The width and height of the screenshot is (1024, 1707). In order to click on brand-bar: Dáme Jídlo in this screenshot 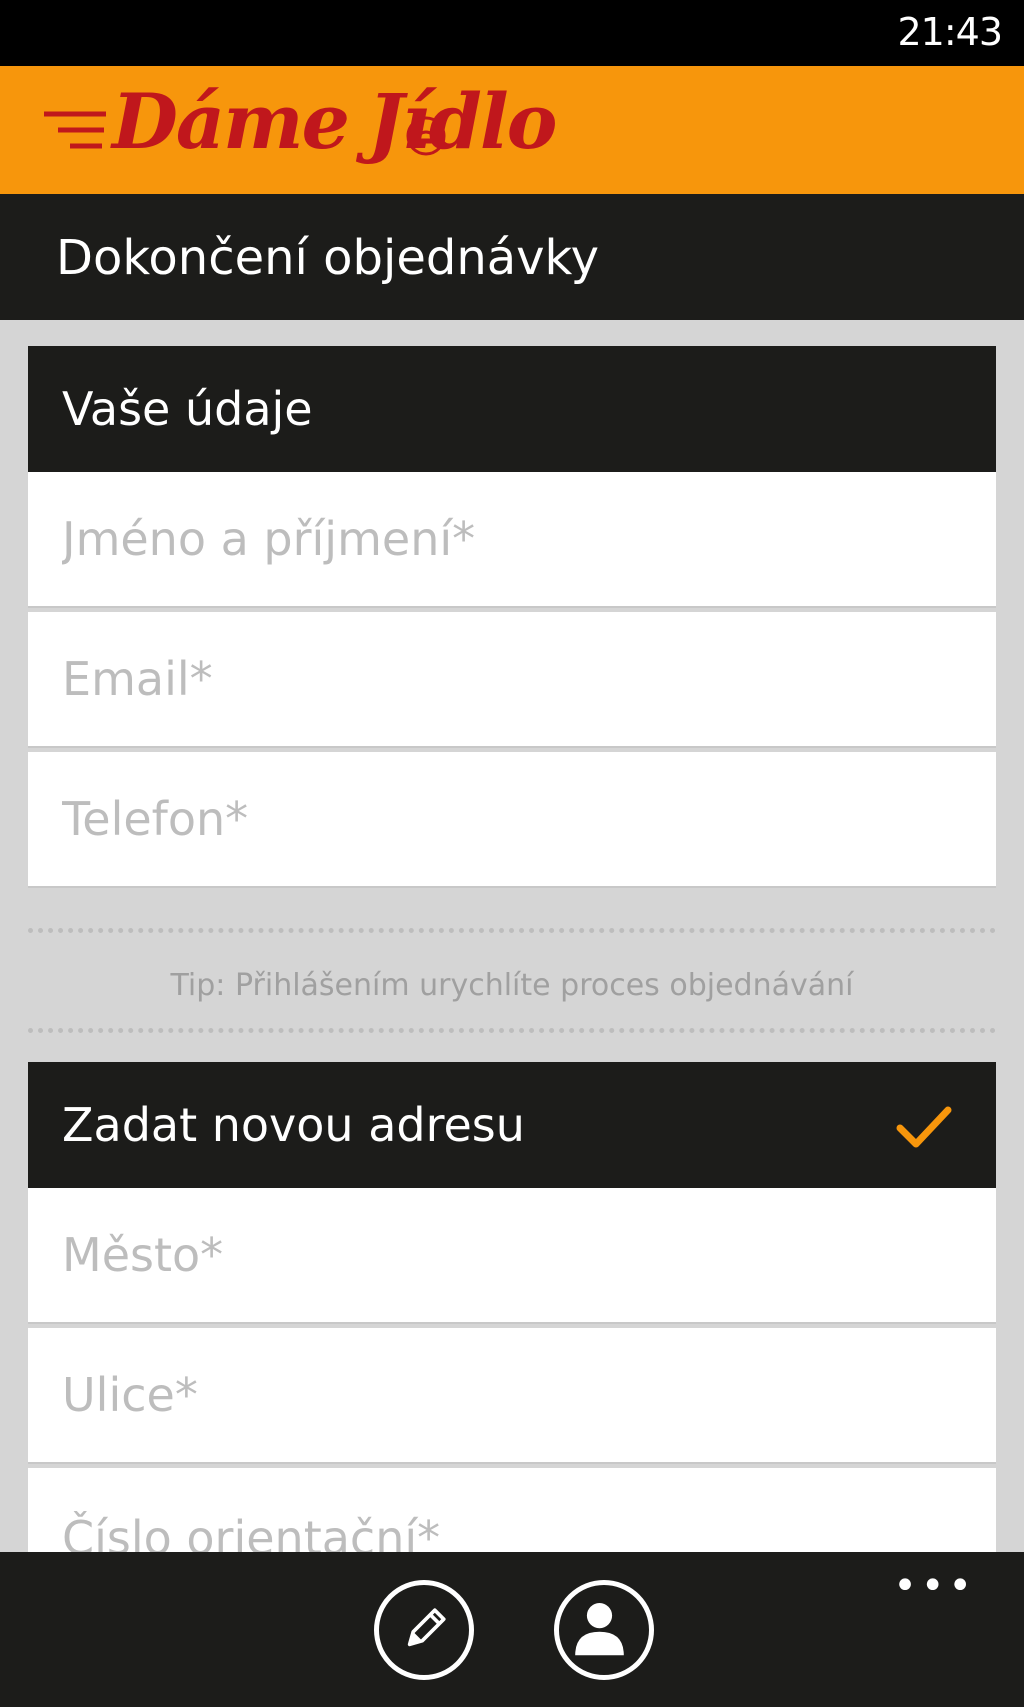, I will do `click(512, 130)`.